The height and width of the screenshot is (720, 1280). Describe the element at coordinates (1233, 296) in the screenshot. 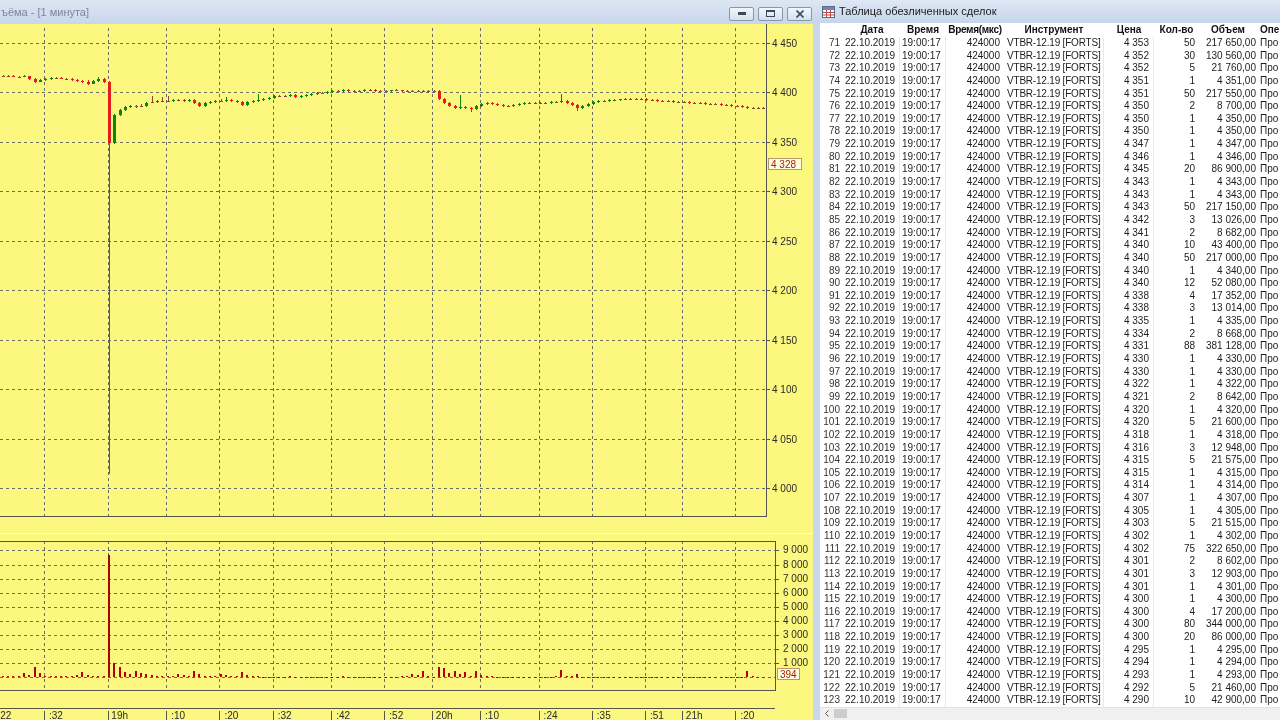

I see `table-cell-text: 17 352,00` at that location.